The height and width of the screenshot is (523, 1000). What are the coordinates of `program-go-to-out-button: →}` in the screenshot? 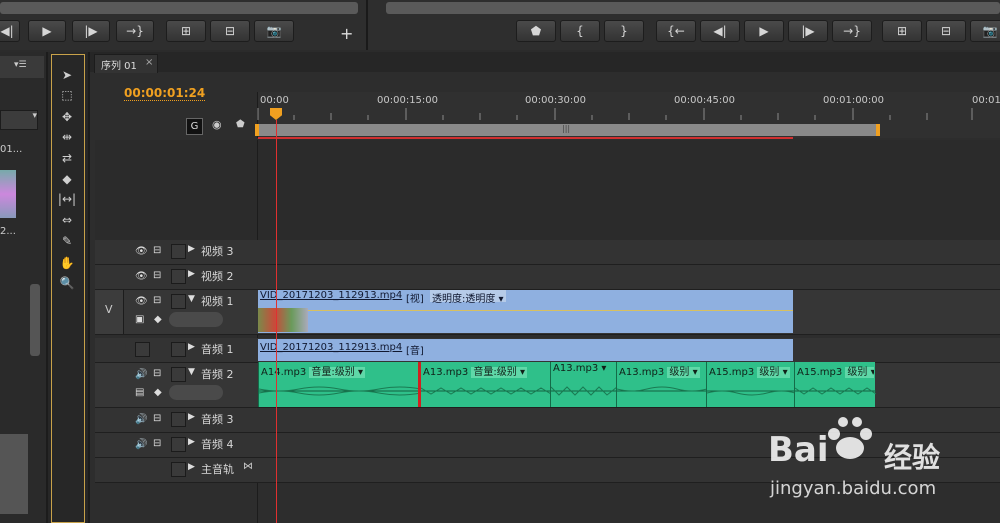 It's located at (852, 31).